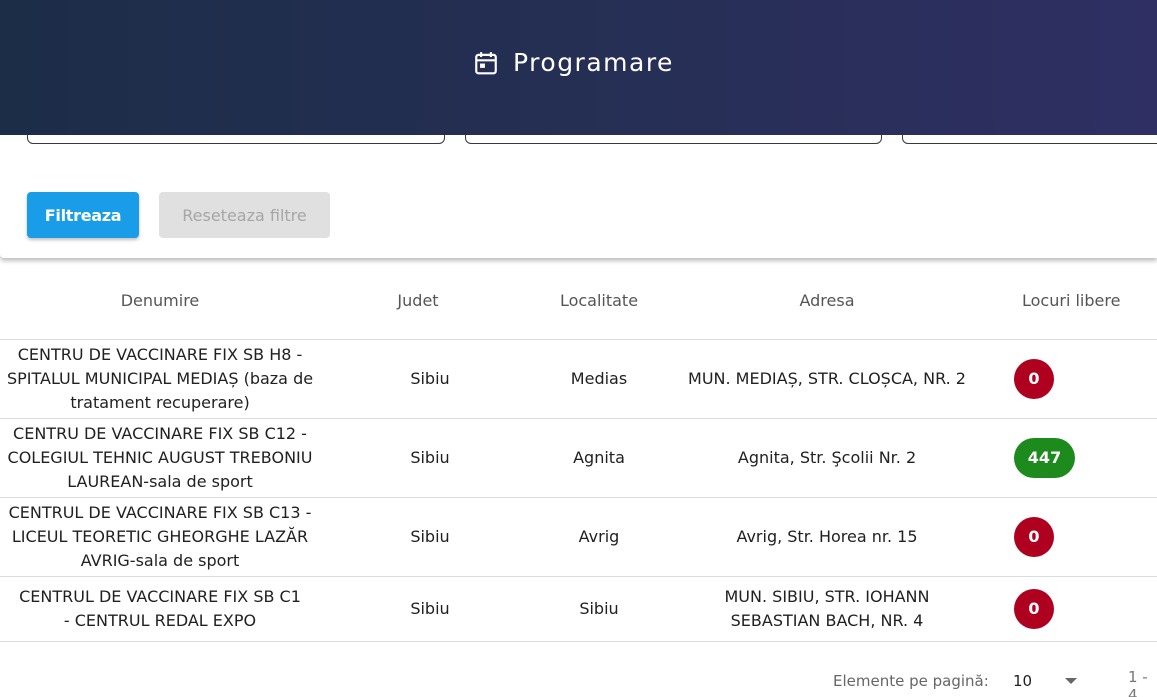 The height and width of the screenshot is (697, 1157). Describe the element at coordinates (599, 458) in the screenshot. I see `cell-locality: Agnita` at that location.